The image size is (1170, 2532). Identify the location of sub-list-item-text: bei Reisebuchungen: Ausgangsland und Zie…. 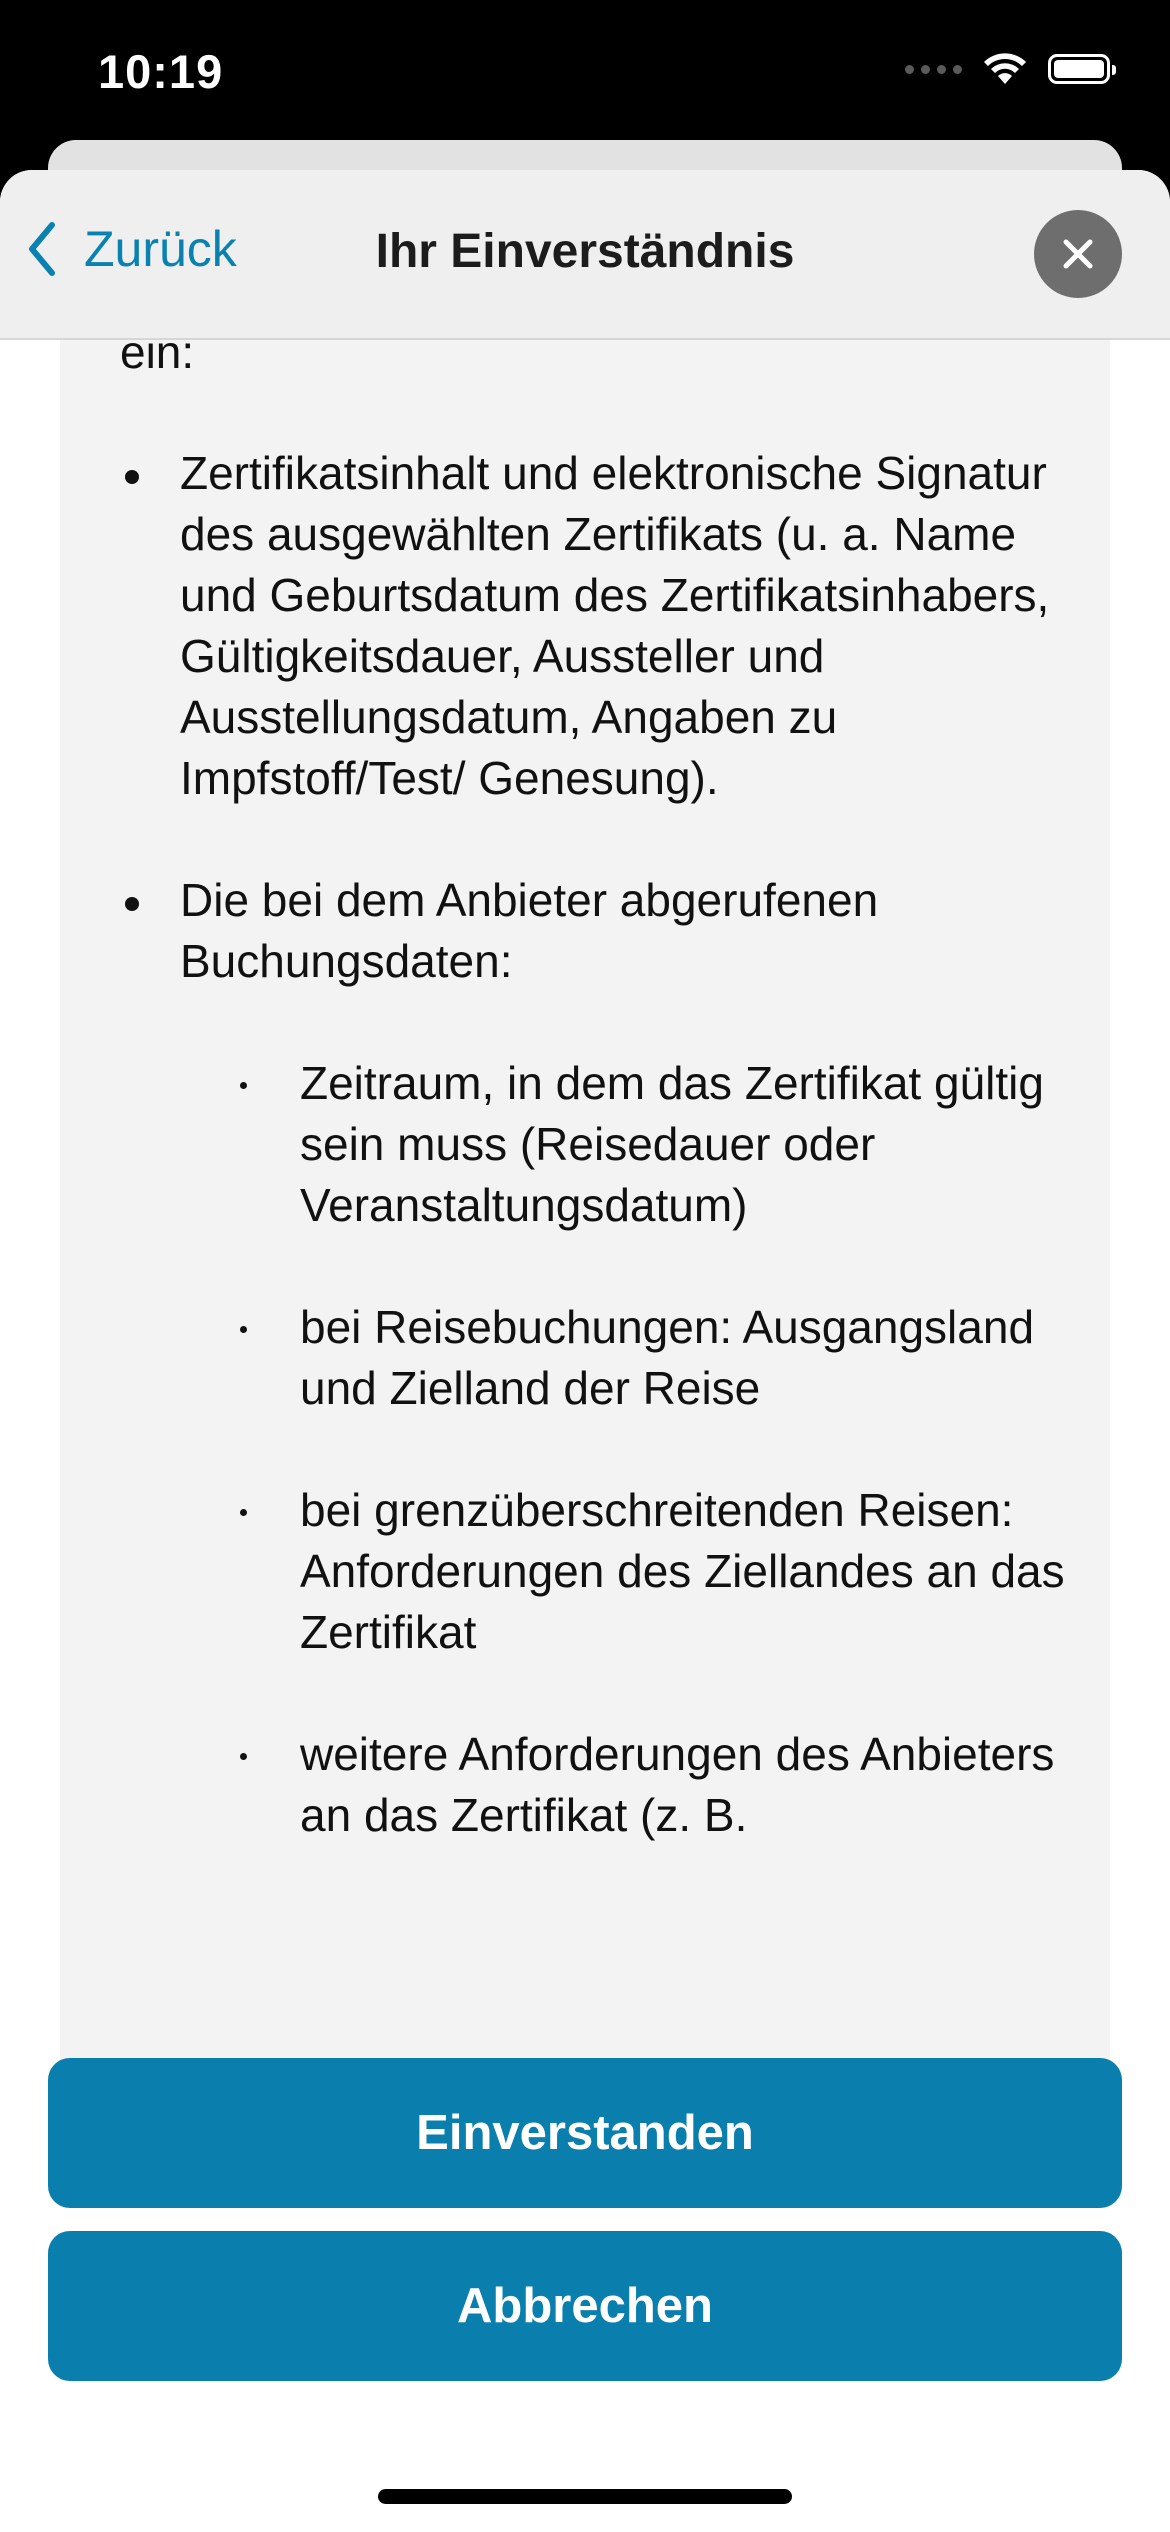
(667, 1357).